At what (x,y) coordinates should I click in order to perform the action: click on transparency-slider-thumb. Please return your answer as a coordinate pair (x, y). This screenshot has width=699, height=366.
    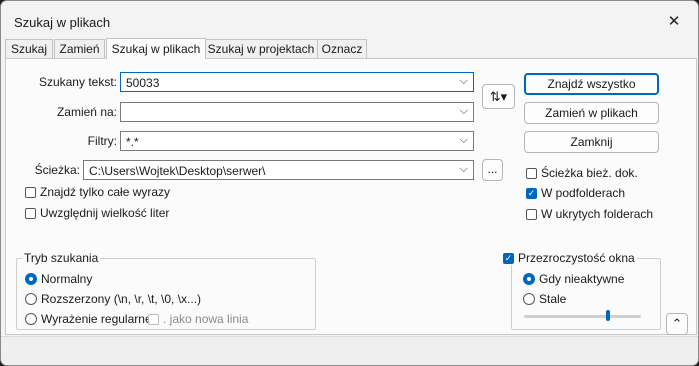
    Looking at the image, I should click on (608, 315).